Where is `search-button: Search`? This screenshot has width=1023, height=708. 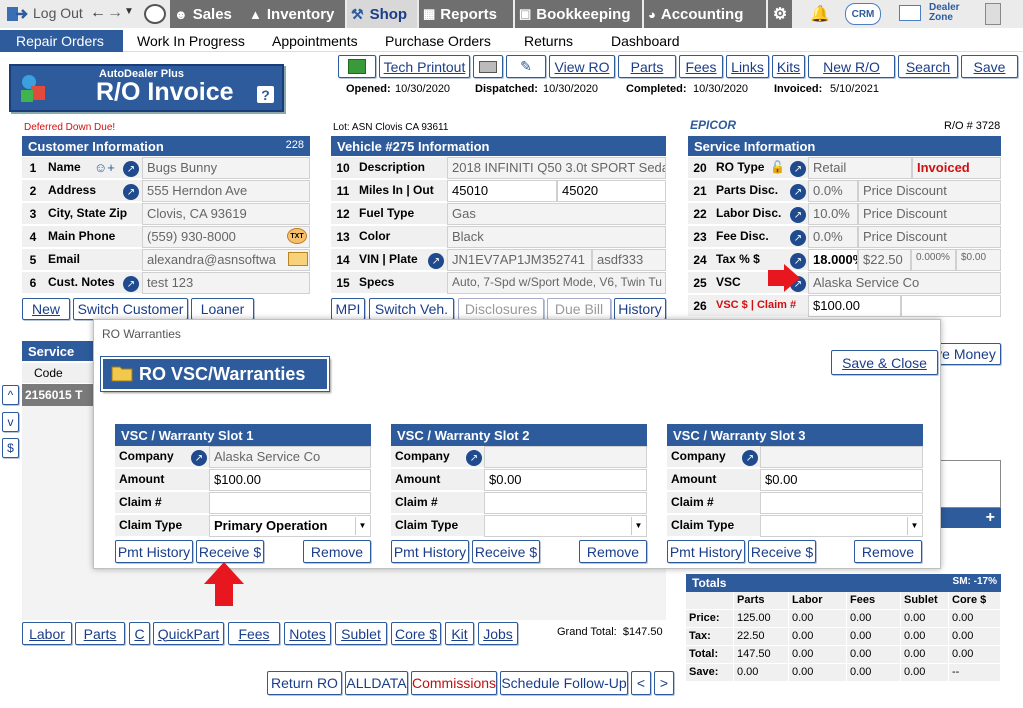 search-button: Search is located at coordinates (928, 66).